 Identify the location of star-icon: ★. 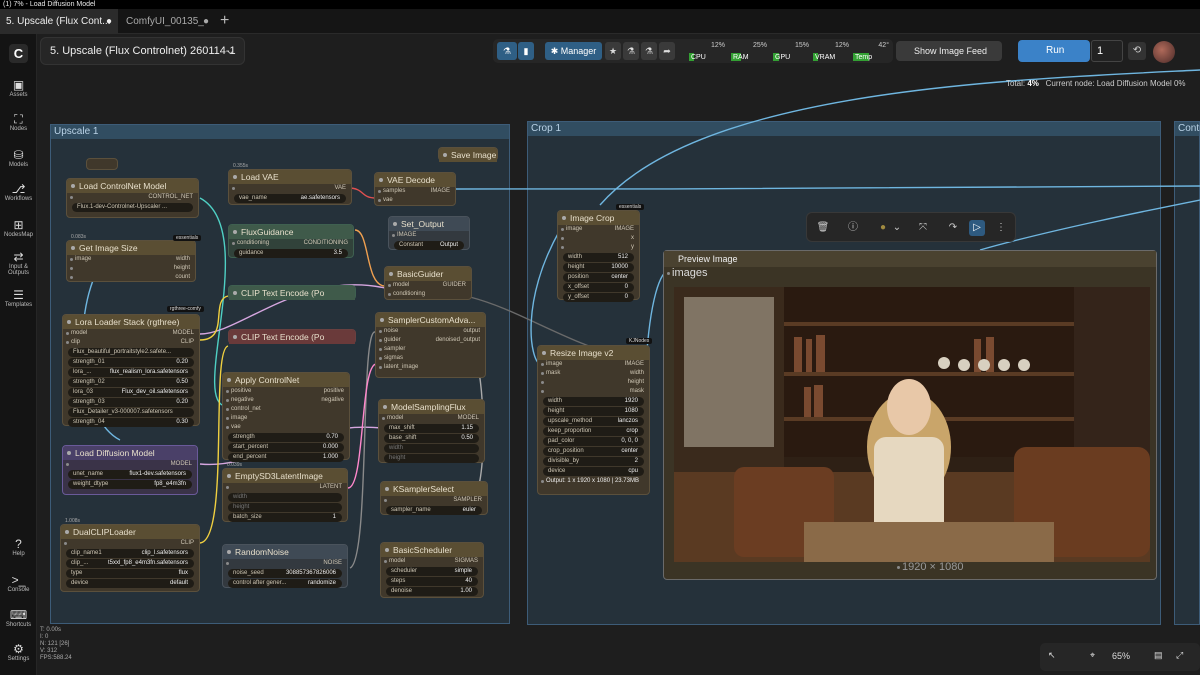
(613, 51).